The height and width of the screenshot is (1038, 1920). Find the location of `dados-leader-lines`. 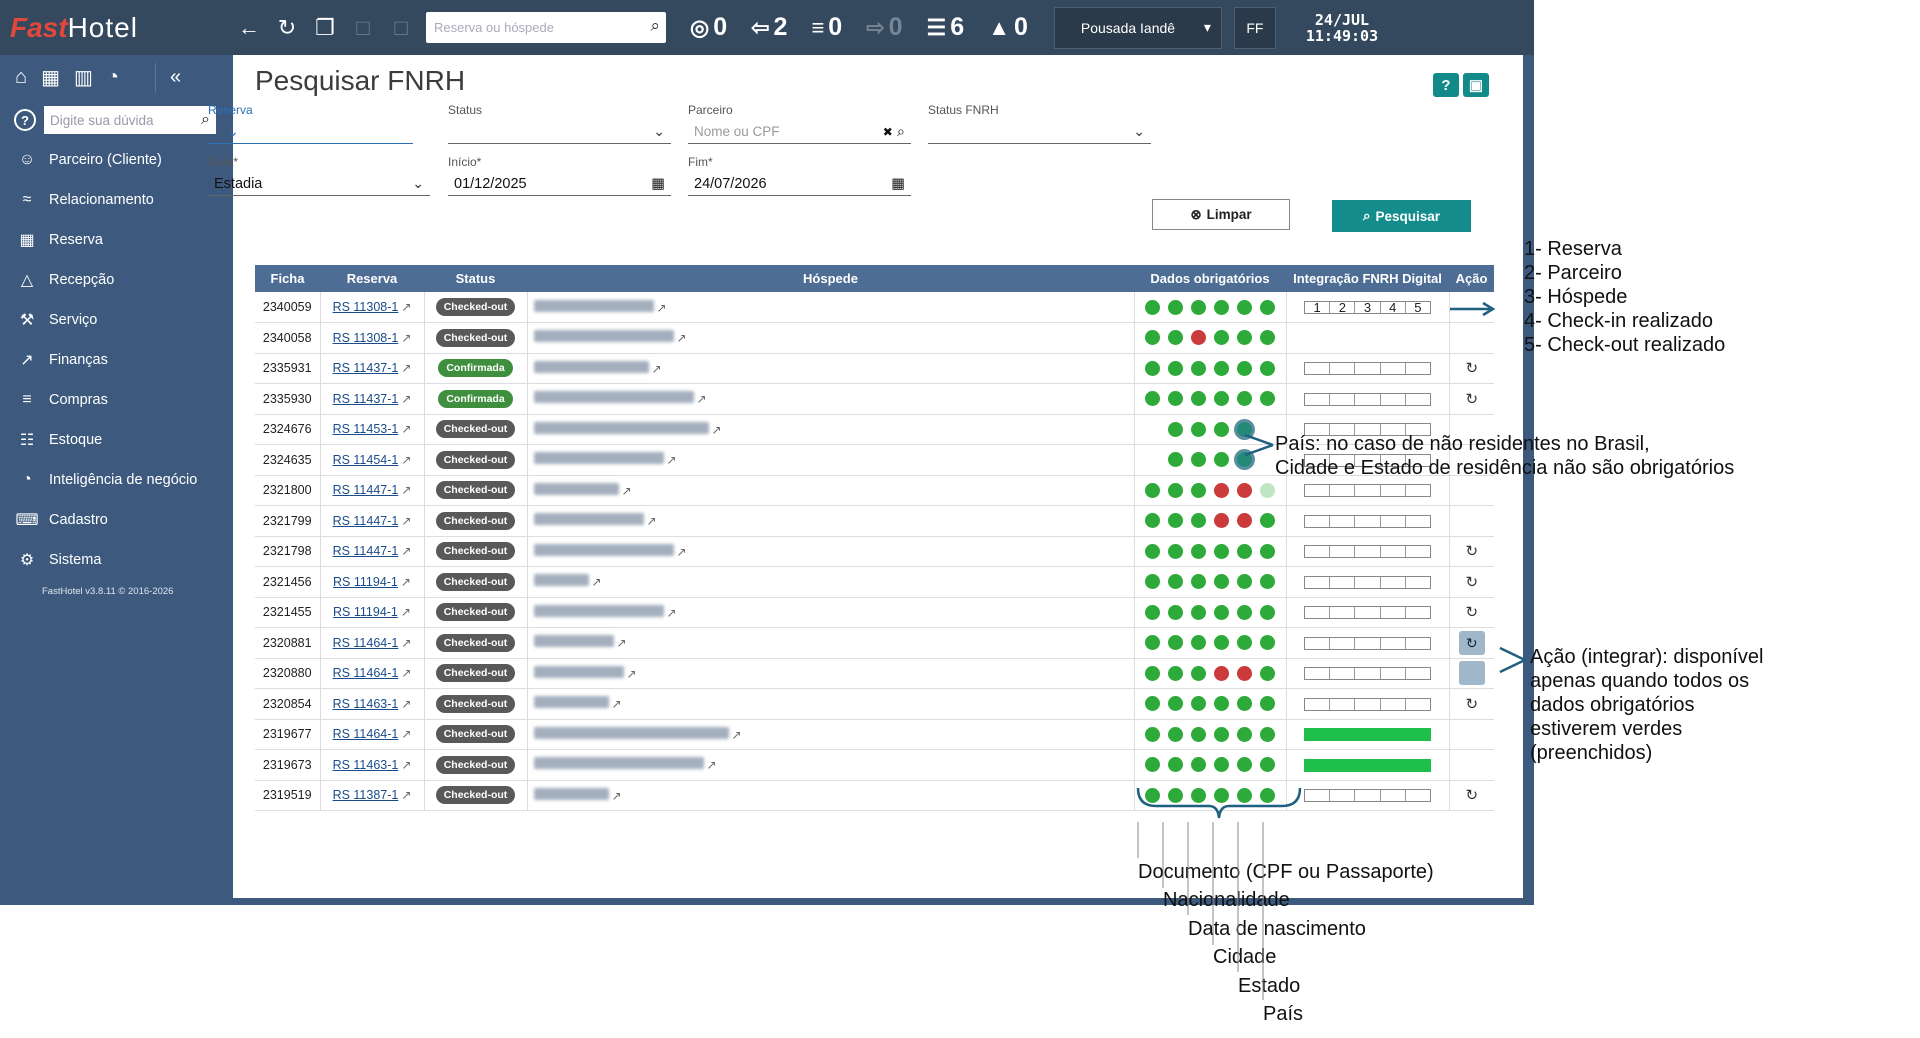

dados-leader-lines is located at coordinates (1200, 911).